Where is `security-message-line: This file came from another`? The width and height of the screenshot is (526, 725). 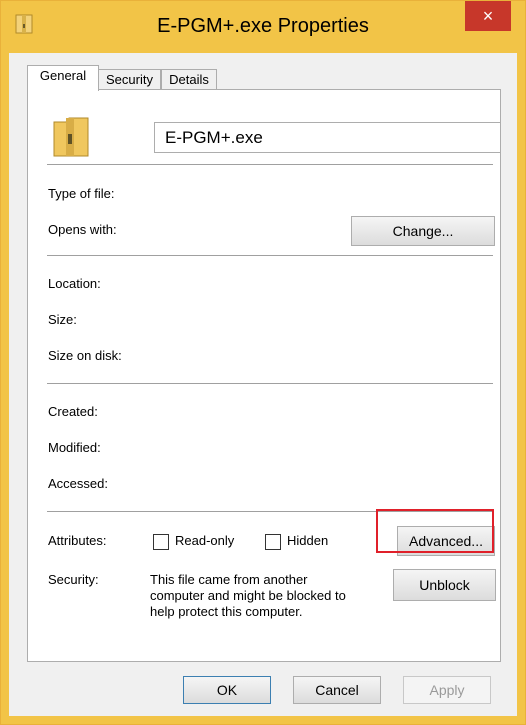
security-message-line: This file came from another is located at coordinates (229, 579).